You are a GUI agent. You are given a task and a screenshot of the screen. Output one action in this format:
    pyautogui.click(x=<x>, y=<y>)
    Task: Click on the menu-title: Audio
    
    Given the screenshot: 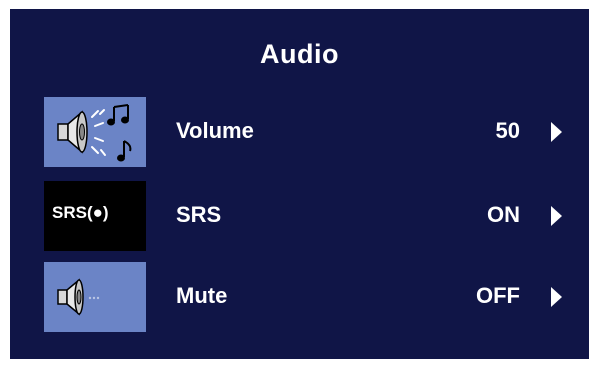 What is the action you would take?
    pyautogui.click(x=299, y=54)
    